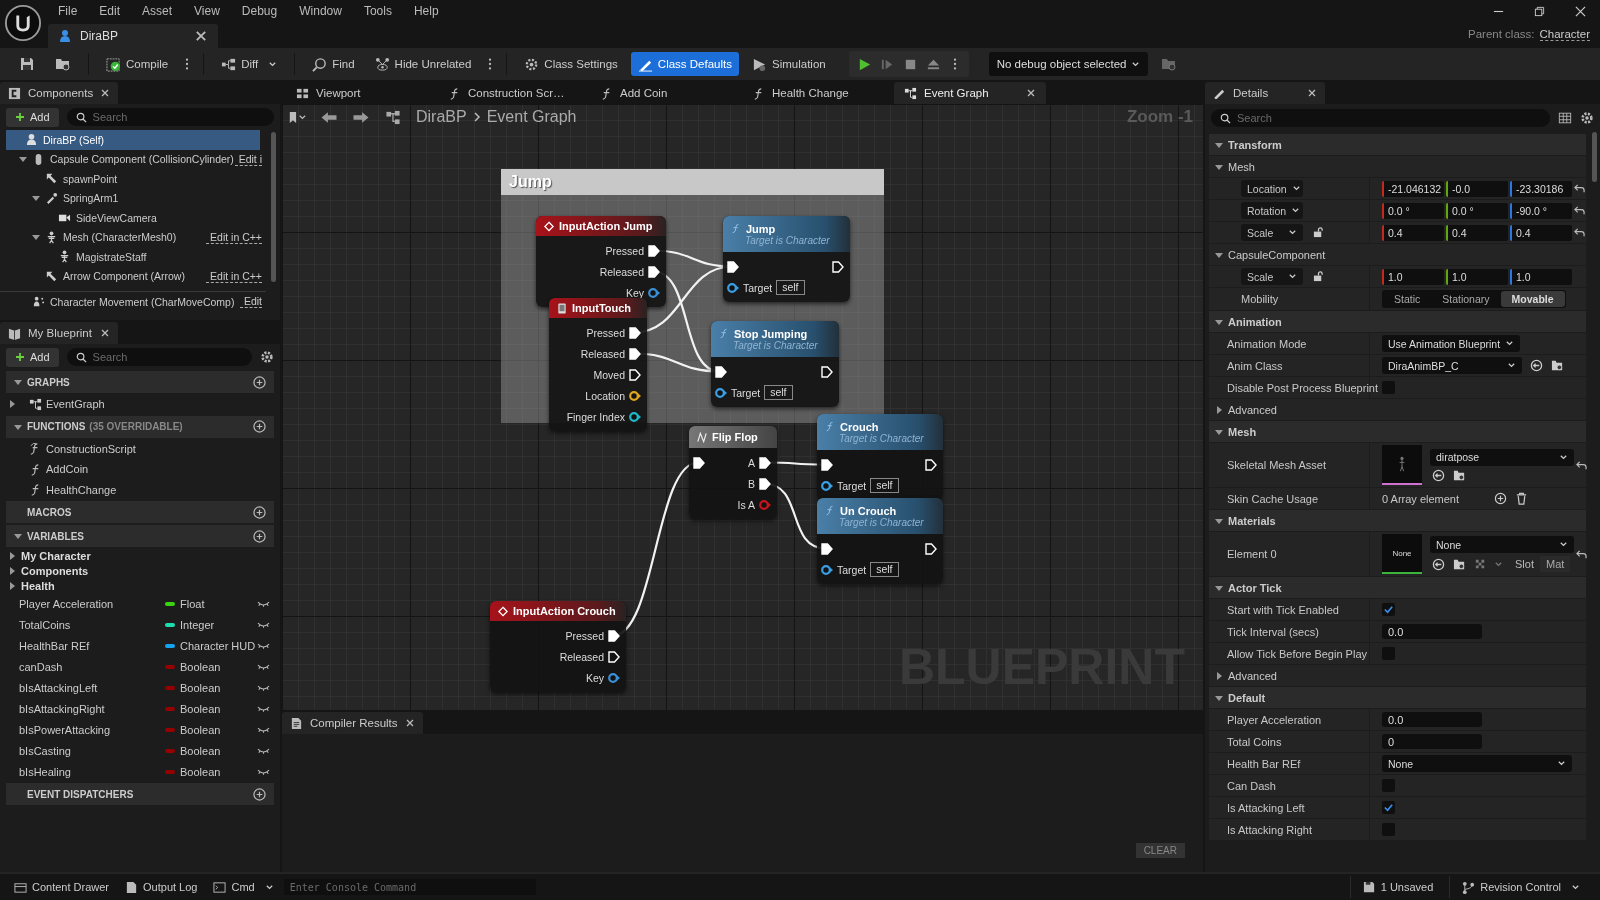 This screenshot has width=1600, height=900. Describe the element at coordinates (1068, 64) in the screenshot. I see `debug-object-dropdown: No debug object selected` at that location.